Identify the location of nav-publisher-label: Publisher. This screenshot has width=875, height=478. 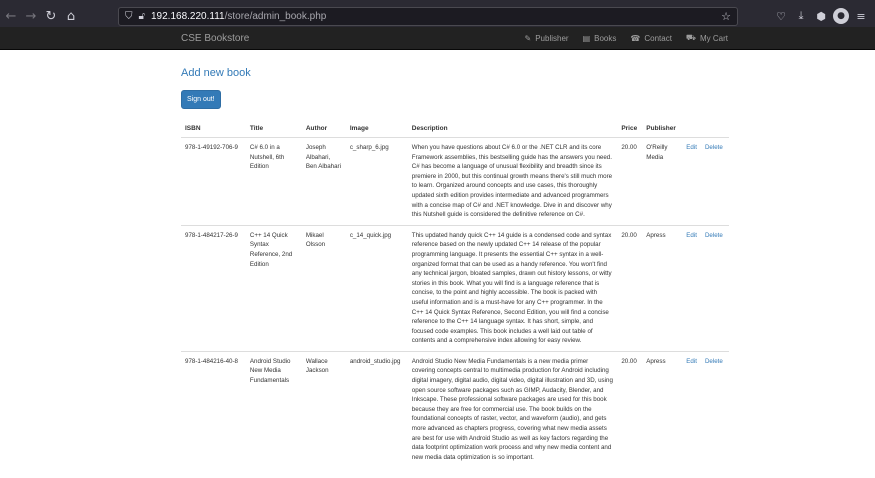
(552, 38).